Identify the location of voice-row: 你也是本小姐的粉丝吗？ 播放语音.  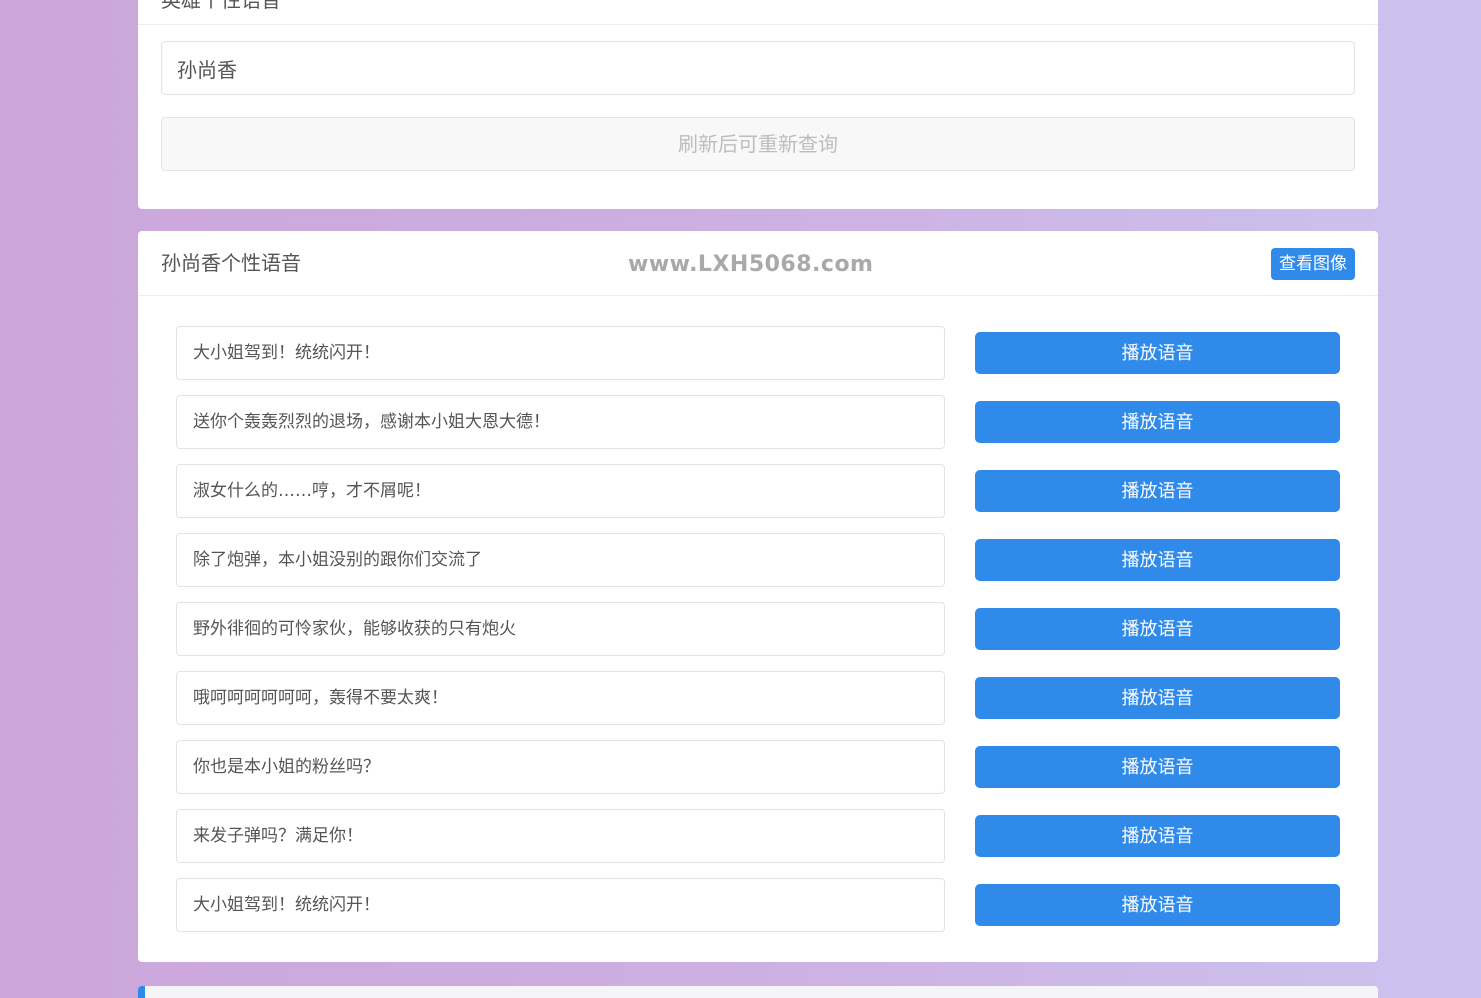
(758, 774).